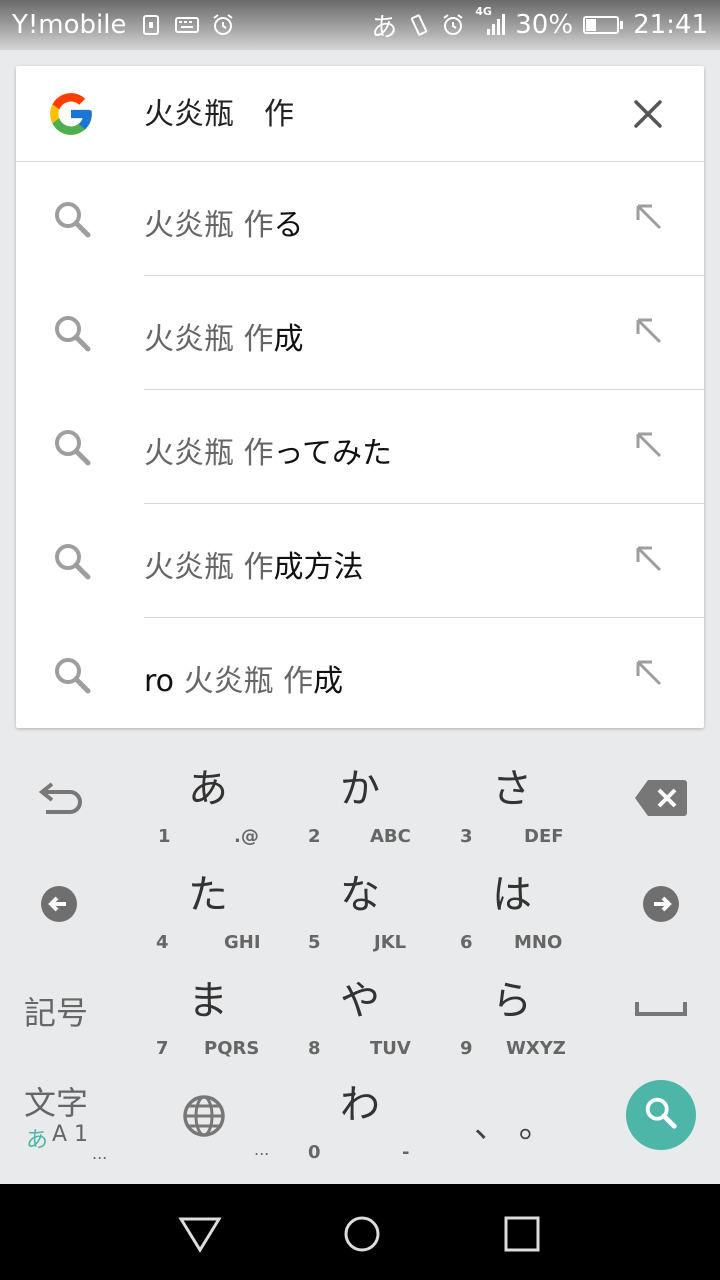 This screenshot has height=1280, width=720. What do you see at coordinates (661, 798) in the screenshot?
I see `backspace-icon` at bounding box center [661, 798].